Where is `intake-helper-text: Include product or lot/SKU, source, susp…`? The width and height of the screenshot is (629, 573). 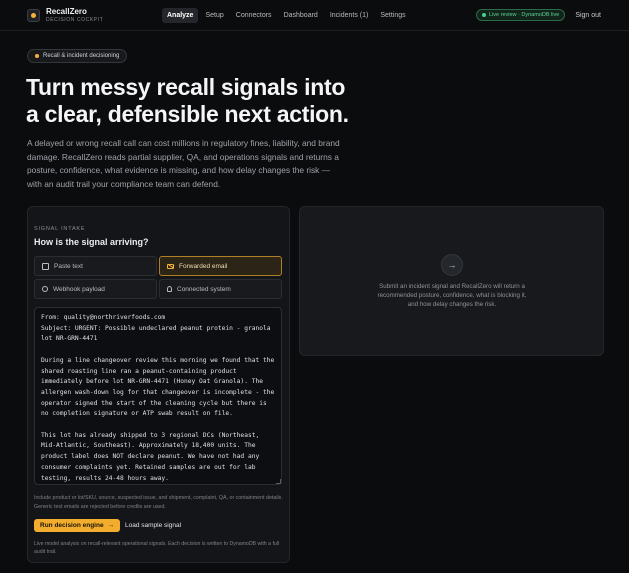
intake-helper-text: Include product or lot/SKU, source, susp… is located at coordinates (158, 502).